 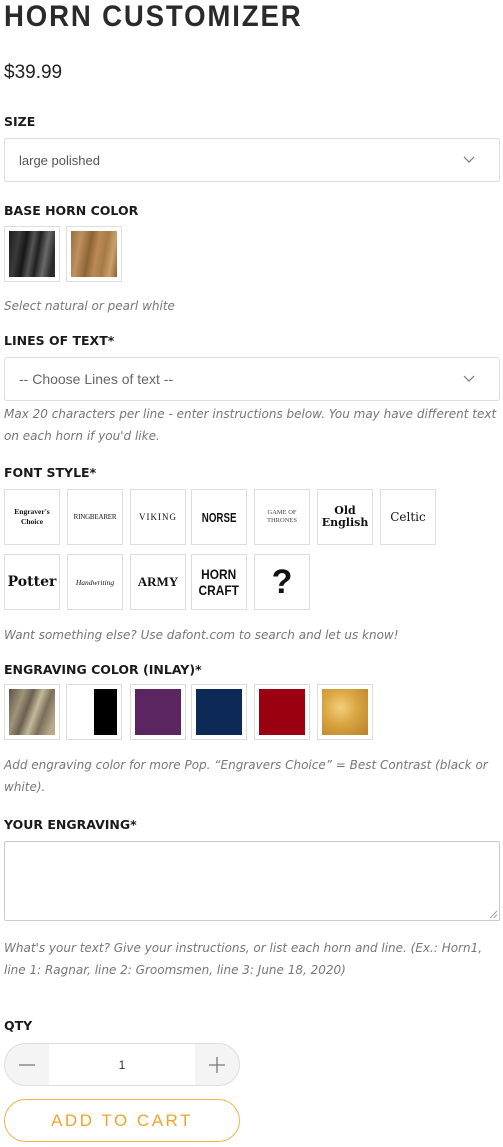 I want to click on minus-button, so click(x=27, y=1064).